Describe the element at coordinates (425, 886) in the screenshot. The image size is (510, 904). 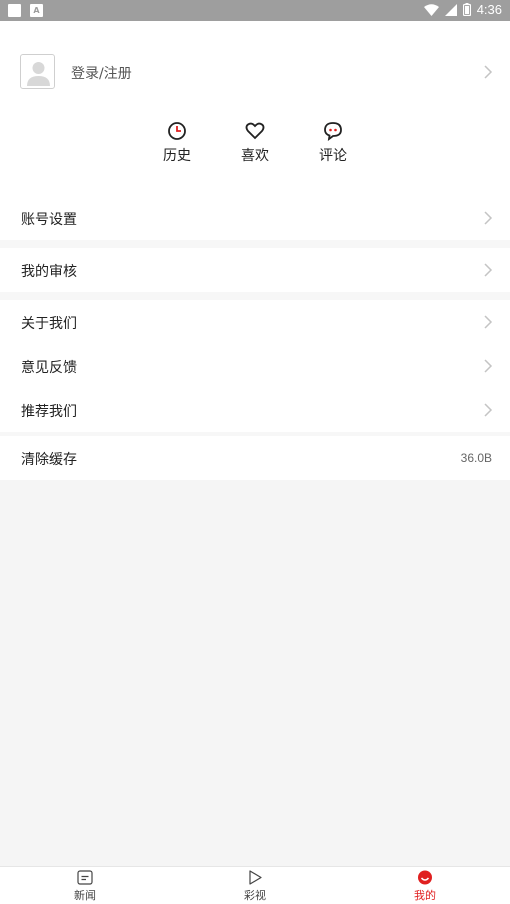
I see `tab-me: 我的` at that location.